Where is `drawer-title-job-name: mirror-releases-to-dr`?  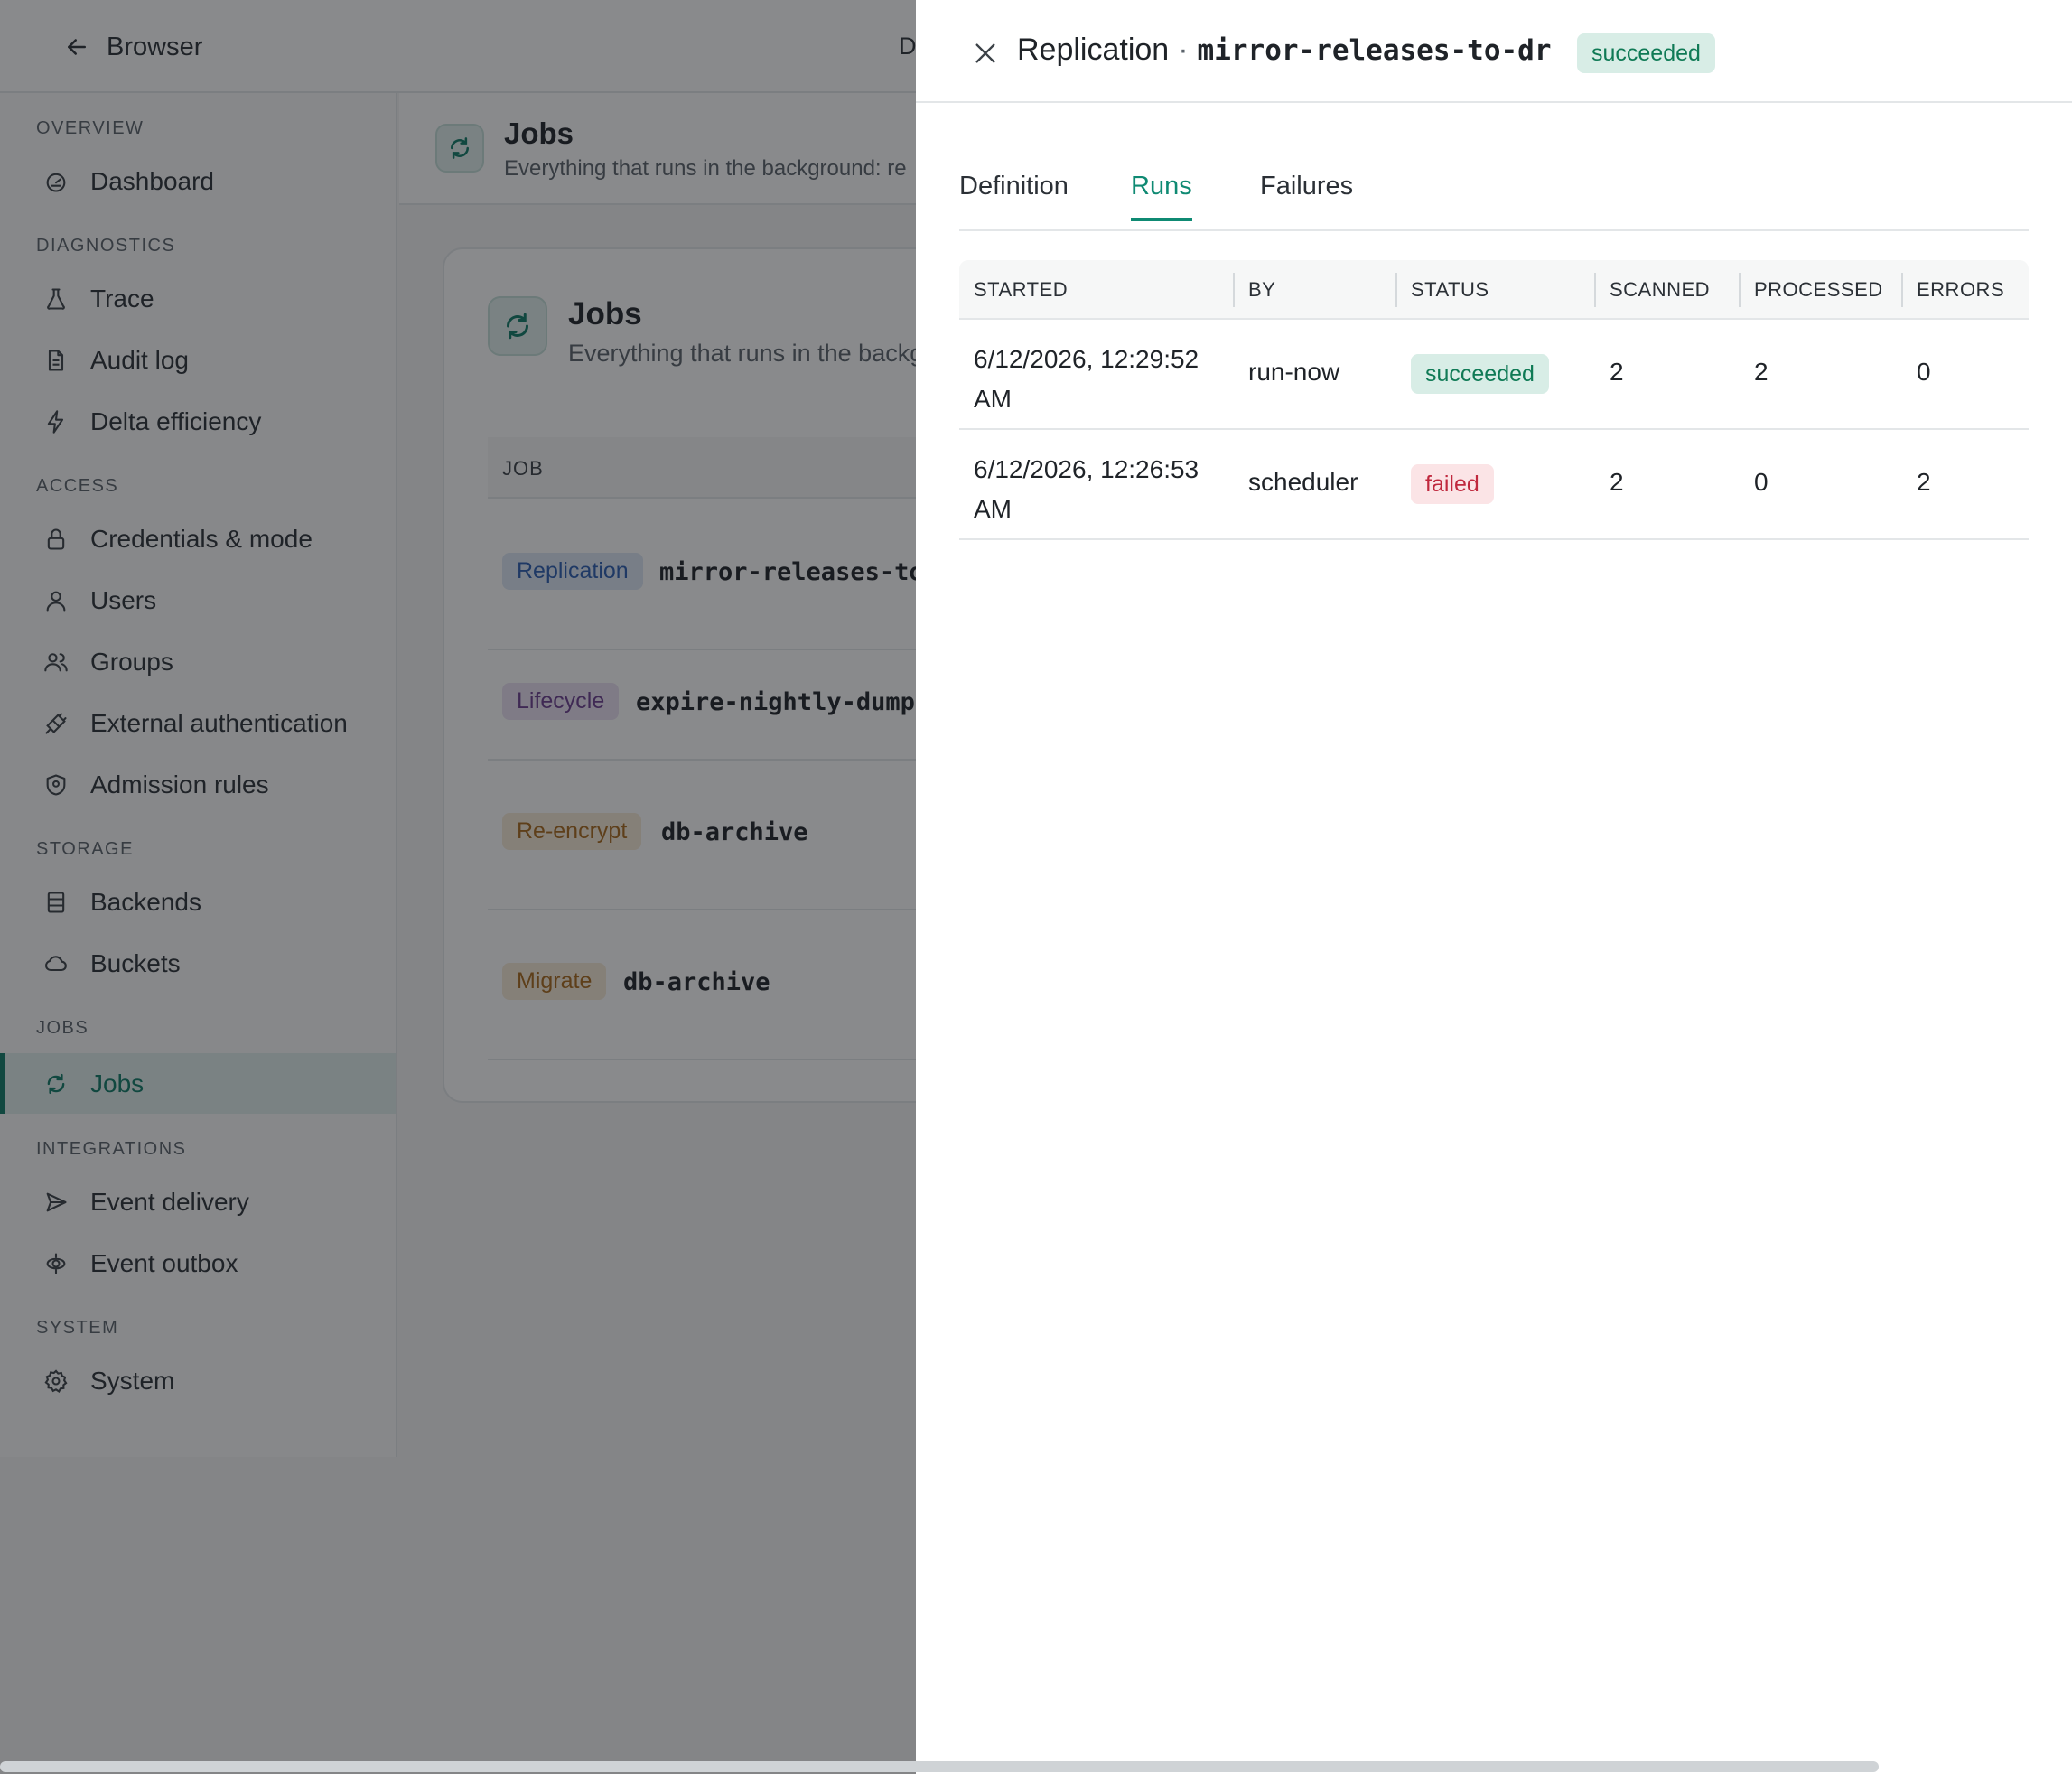 drawer-title-job-name: mirror-releases-to-dr is located at coordinates (1375, 50).